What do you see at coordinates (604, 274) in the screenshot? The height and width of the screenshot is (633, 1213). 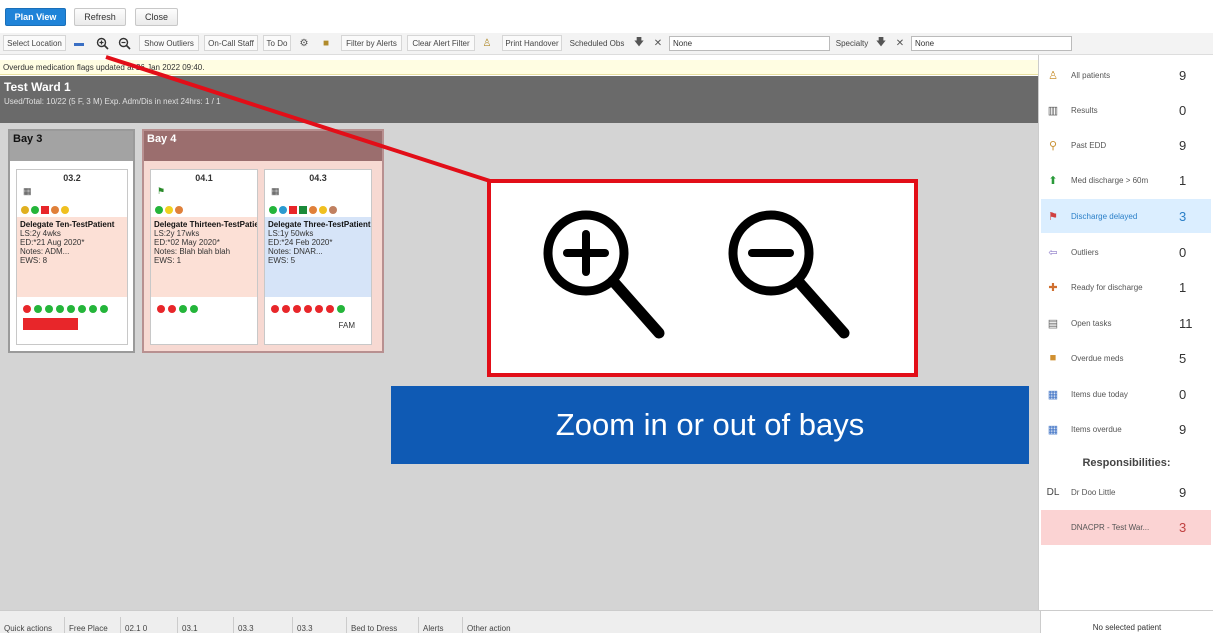 I see `zoom-in-icon` at bounding box center [604, 274].